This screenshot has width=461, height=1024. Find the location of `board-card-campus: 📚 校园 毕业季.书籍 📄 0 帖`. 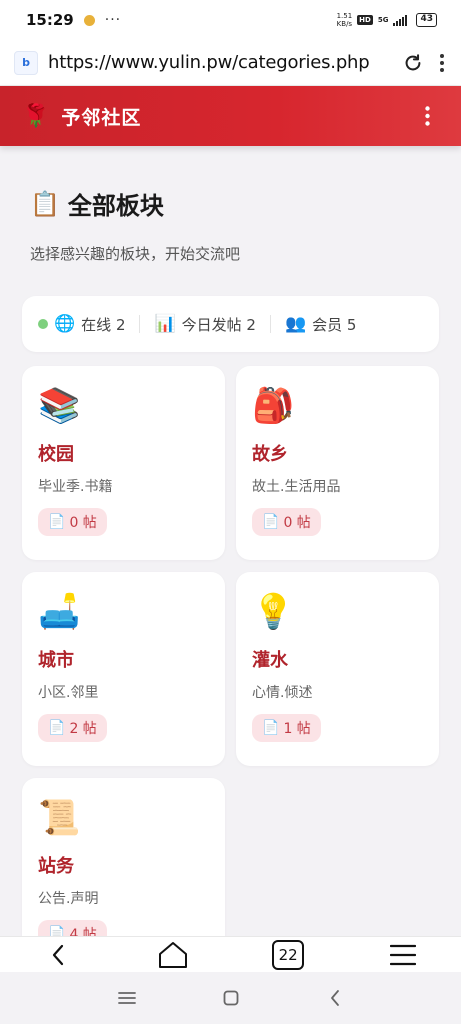

board-card-campus: 📚 校园 毕业季.书籍 📄 0 帖 is located at coordinates (123, 463).